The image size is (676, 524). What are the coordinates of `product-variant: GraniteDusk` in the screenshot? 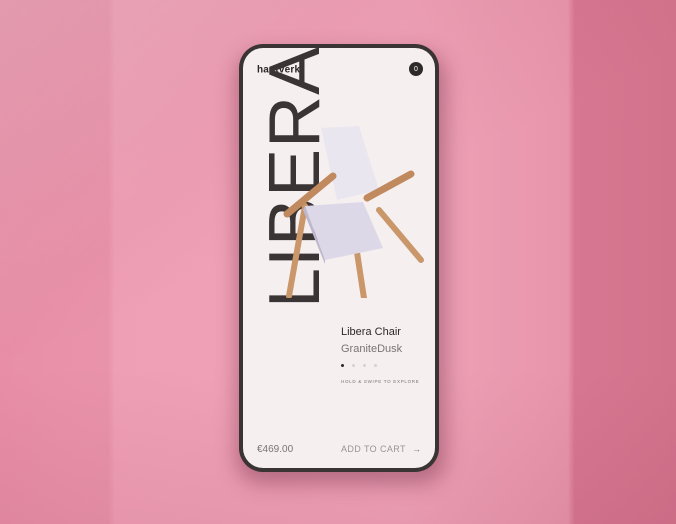 It's located at (372, 349).